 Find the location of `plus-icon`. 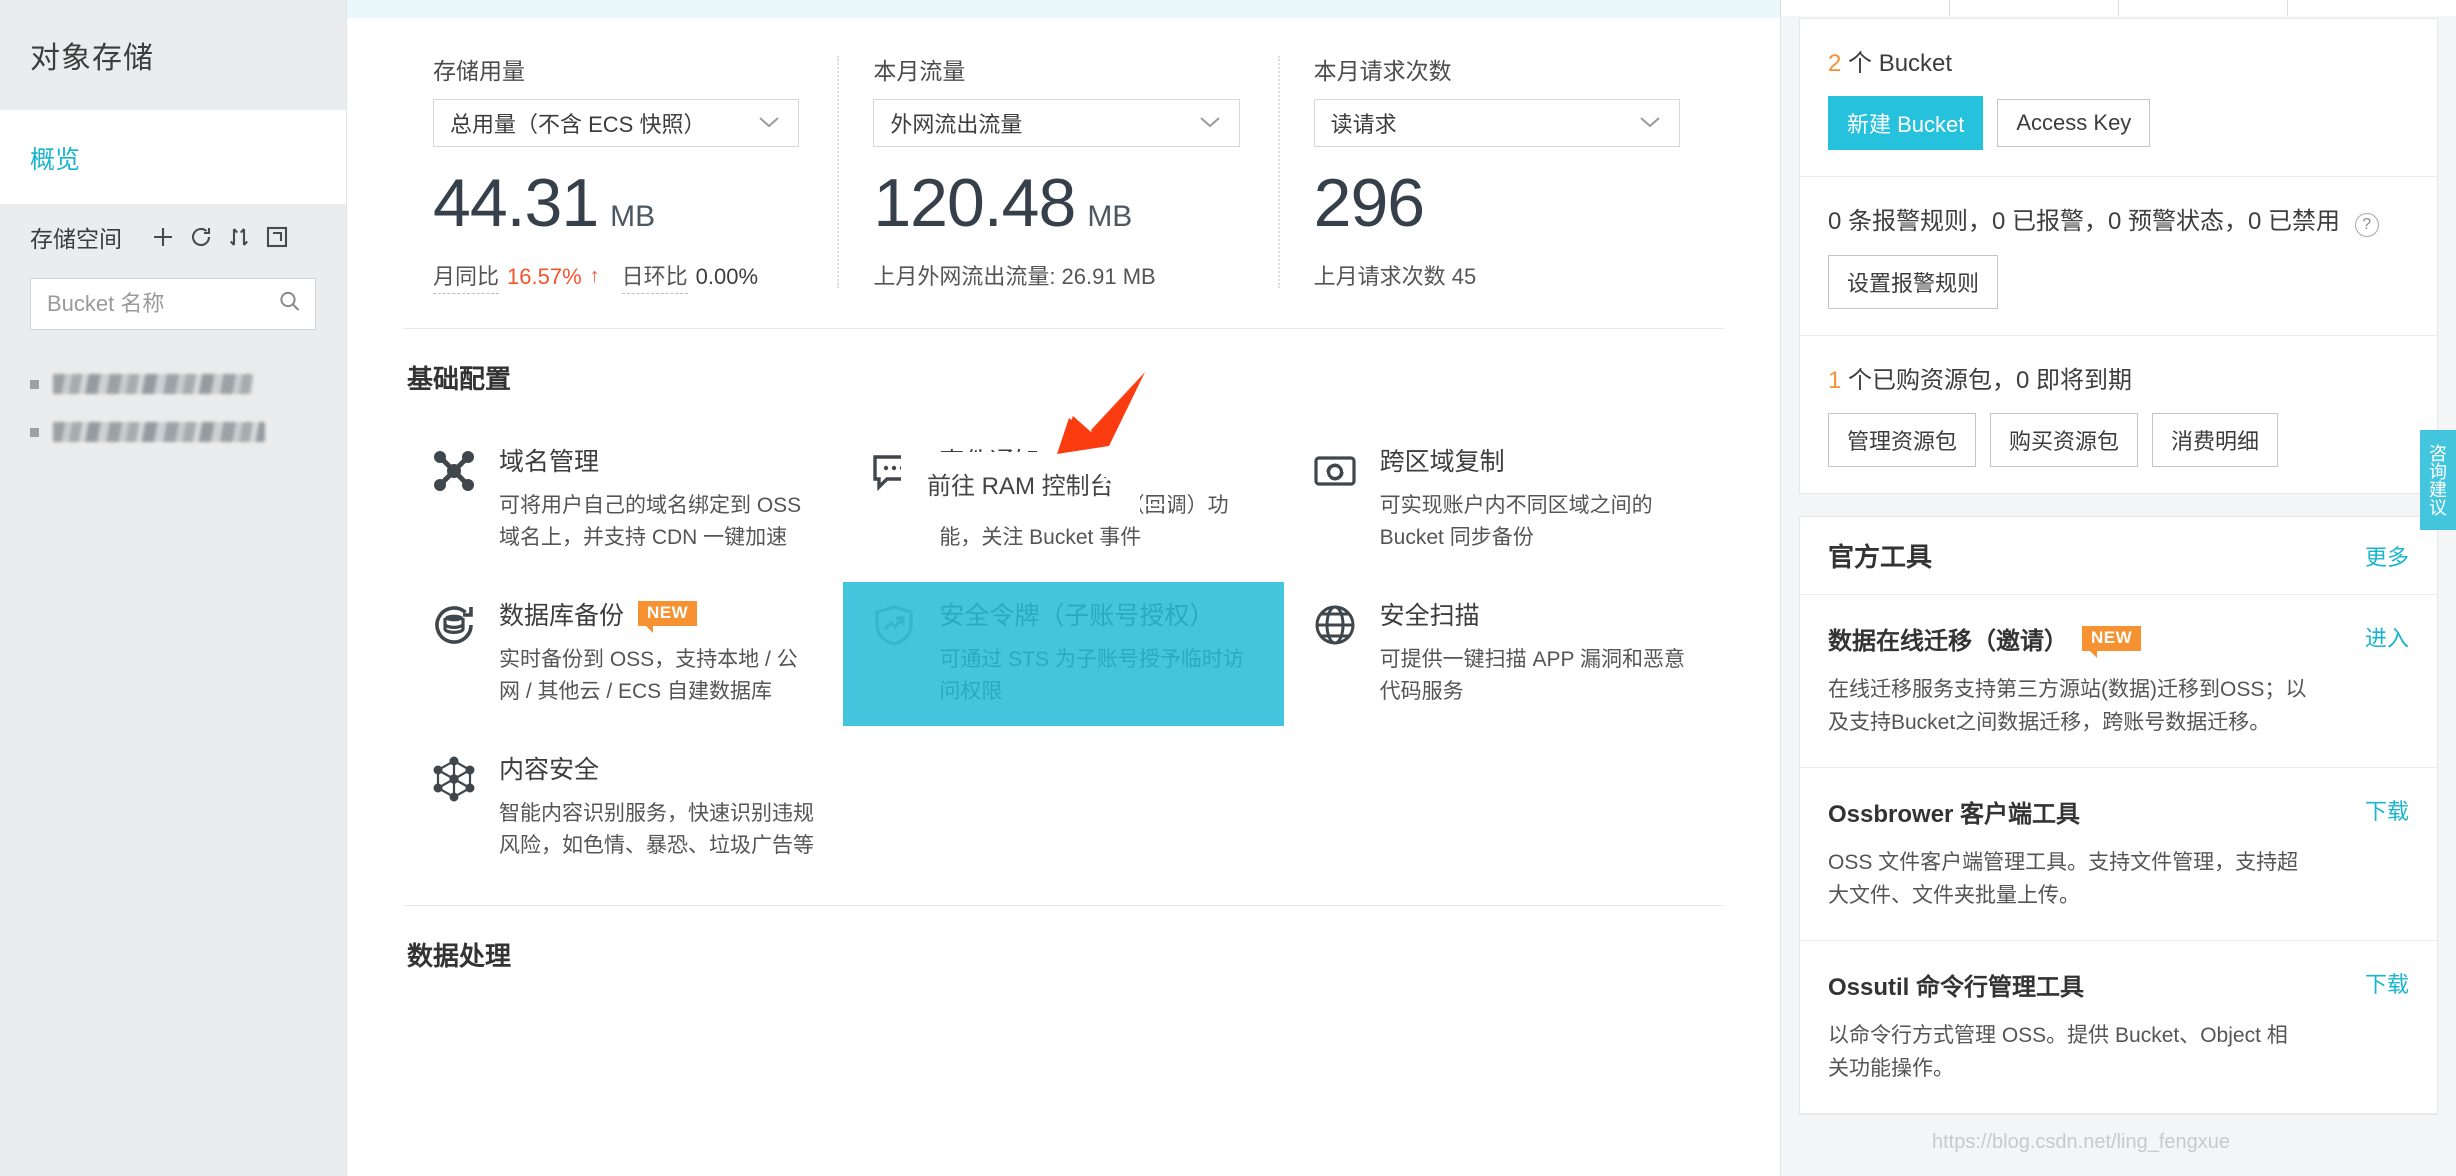

plus-icon is located at coordinates (163, 237).